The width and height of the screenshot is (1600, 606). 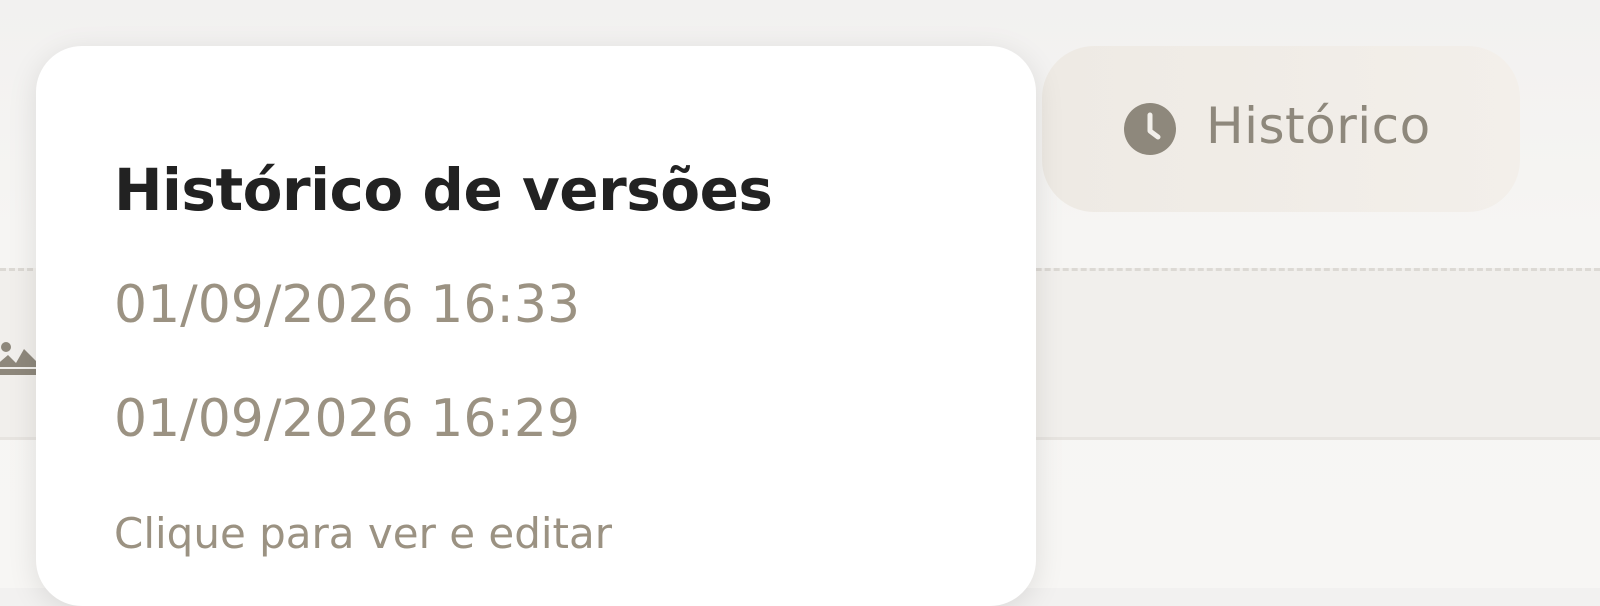 I want to click on version-item: 01/09/2026 16:33, so click(x=347, y=305).